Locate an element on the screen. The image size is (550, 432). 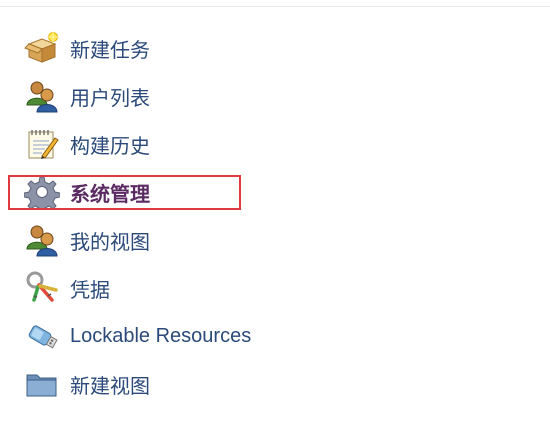
task-lockable-resources: Lockable Resources is located at coordinates (224, 336).